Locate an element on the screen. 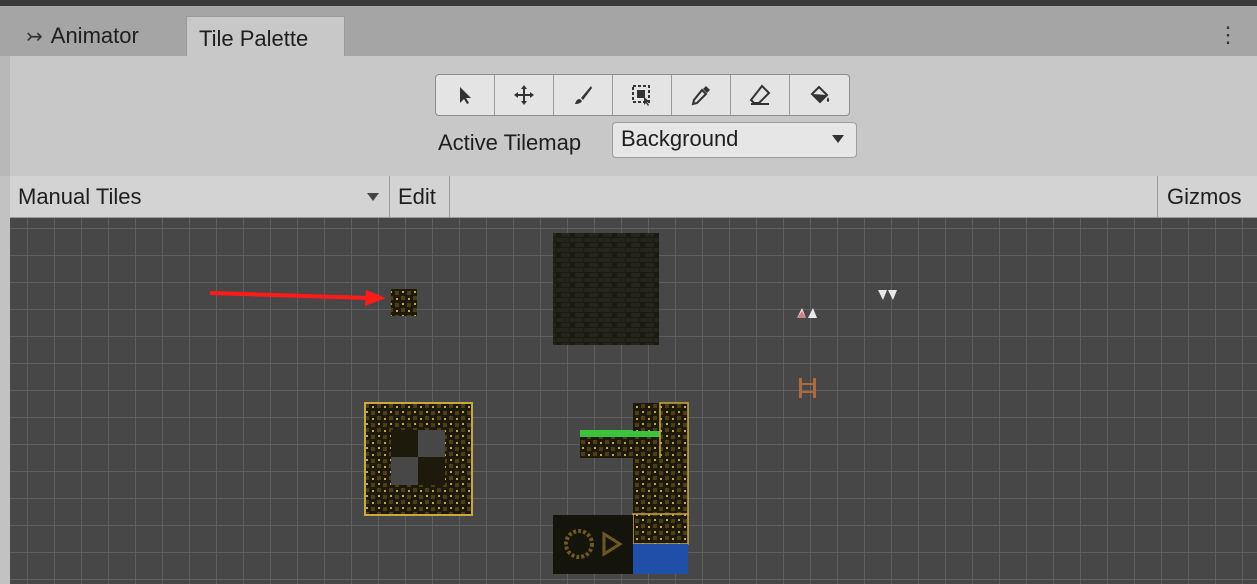  tab-bar: ↣ Animator Tile Palette ⋮ is located at coordinates (628, 30).